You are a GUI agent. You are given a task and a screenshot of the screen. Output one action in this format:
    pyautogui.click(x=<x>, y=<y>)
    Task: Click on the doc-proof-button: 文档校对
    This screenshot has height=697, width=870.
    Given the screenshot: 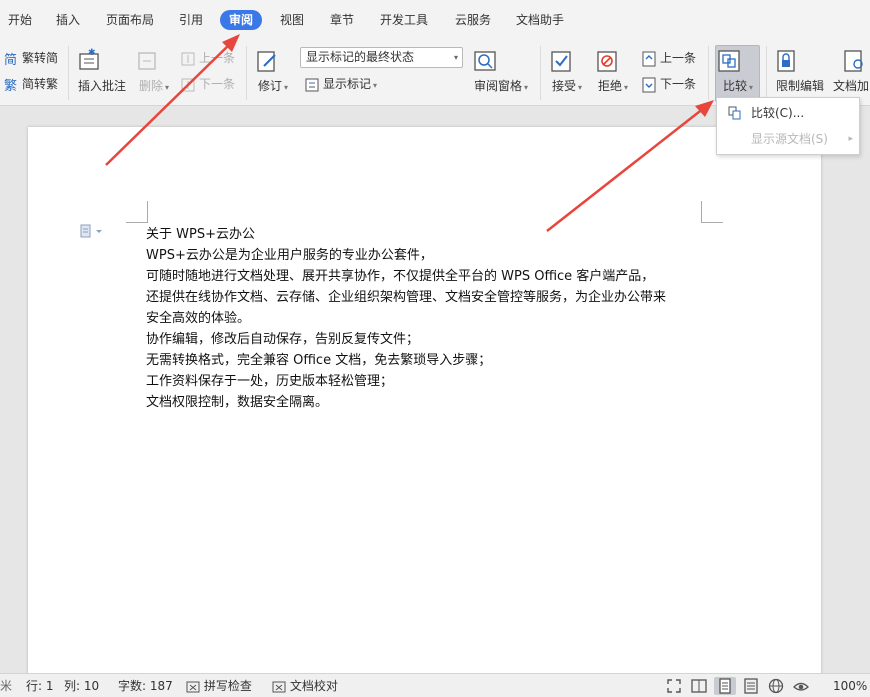 What is the action you would take?
    pyautogui.click(x=305, y=686)
    